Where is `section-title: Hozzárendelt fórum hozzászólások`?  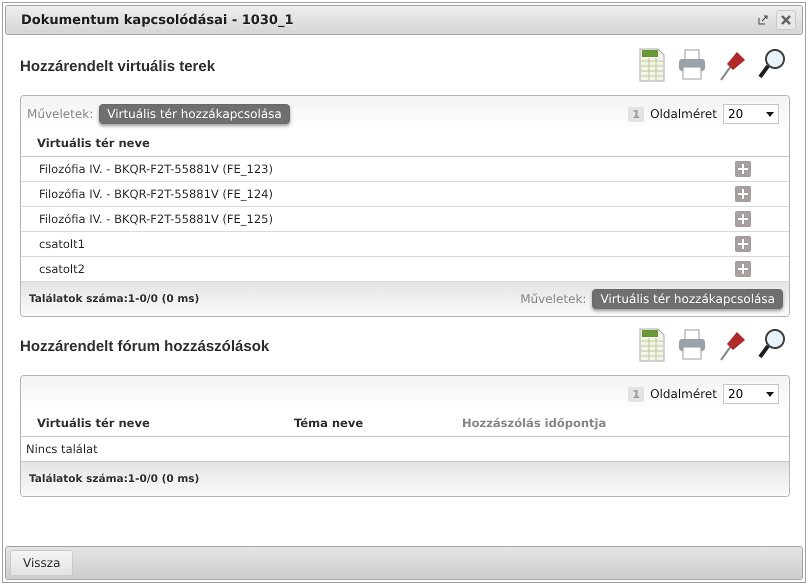
section-title: Hozzárendelt fórum hozzászólások is located at coordinates (145, 346).